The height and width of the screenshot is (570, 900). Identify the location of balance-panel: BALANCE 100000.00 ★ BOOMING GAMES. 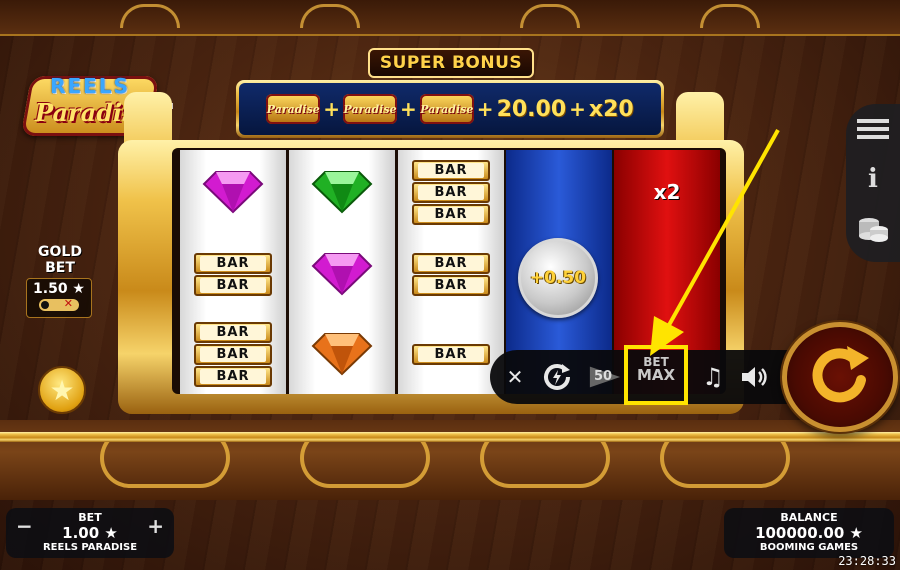
(809, 533).